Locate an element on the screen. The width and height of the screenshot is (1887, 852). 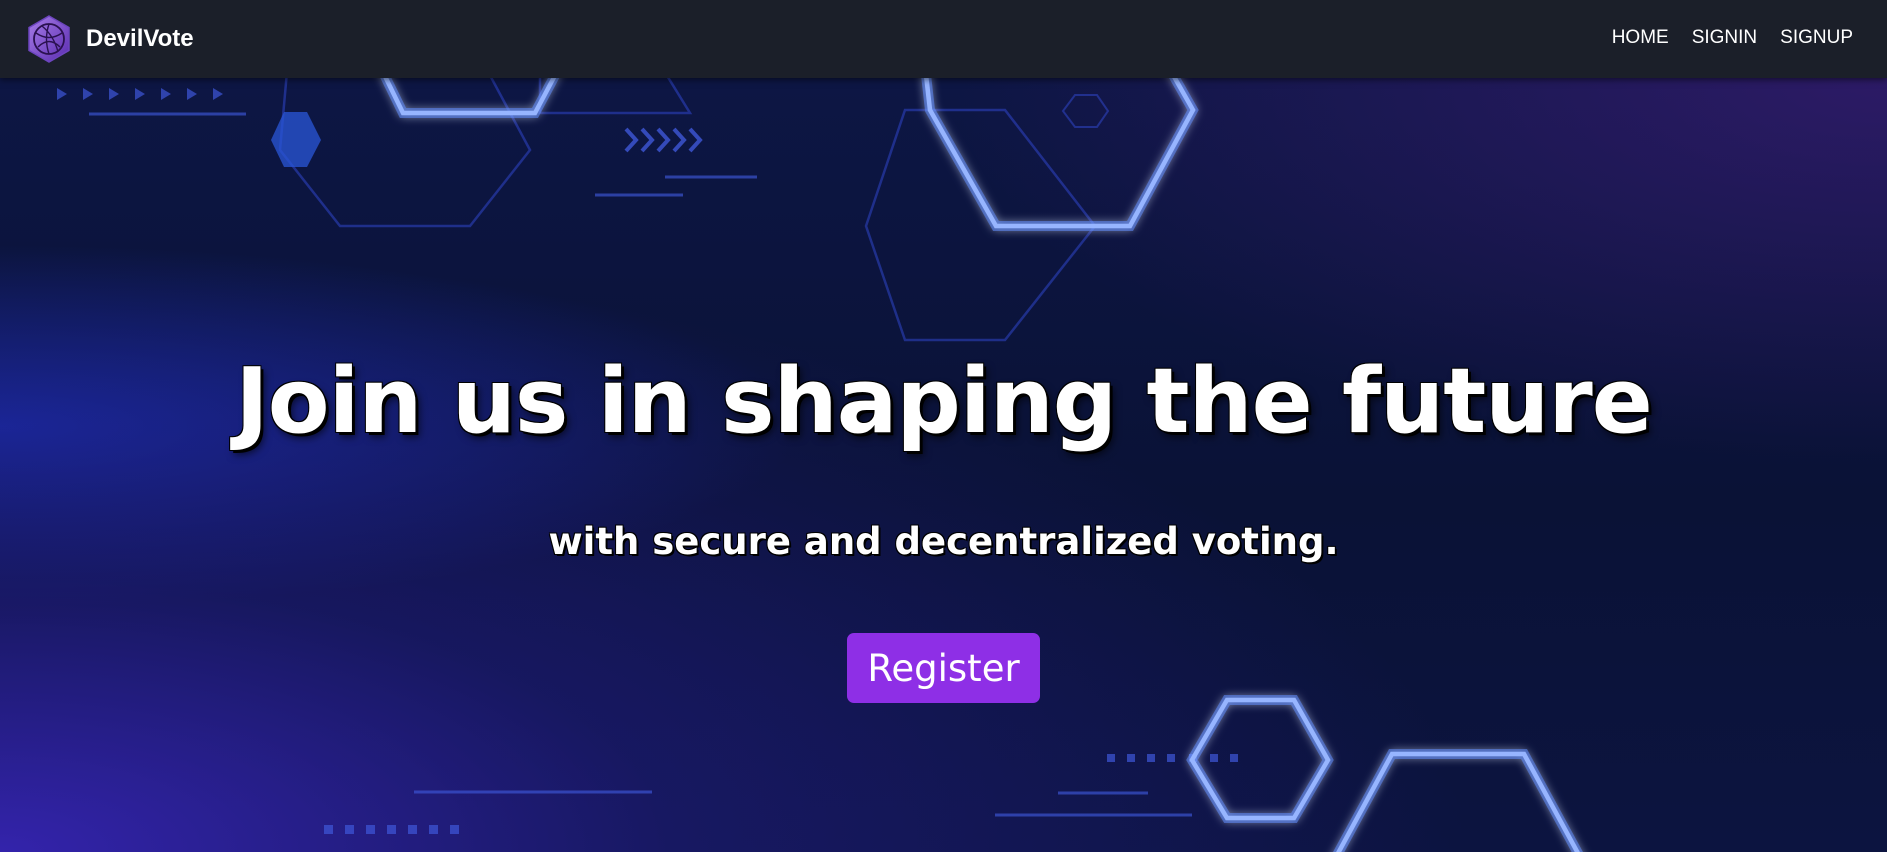
hero-headline: Join us in shaping the future is located at coordinates (944, 401).